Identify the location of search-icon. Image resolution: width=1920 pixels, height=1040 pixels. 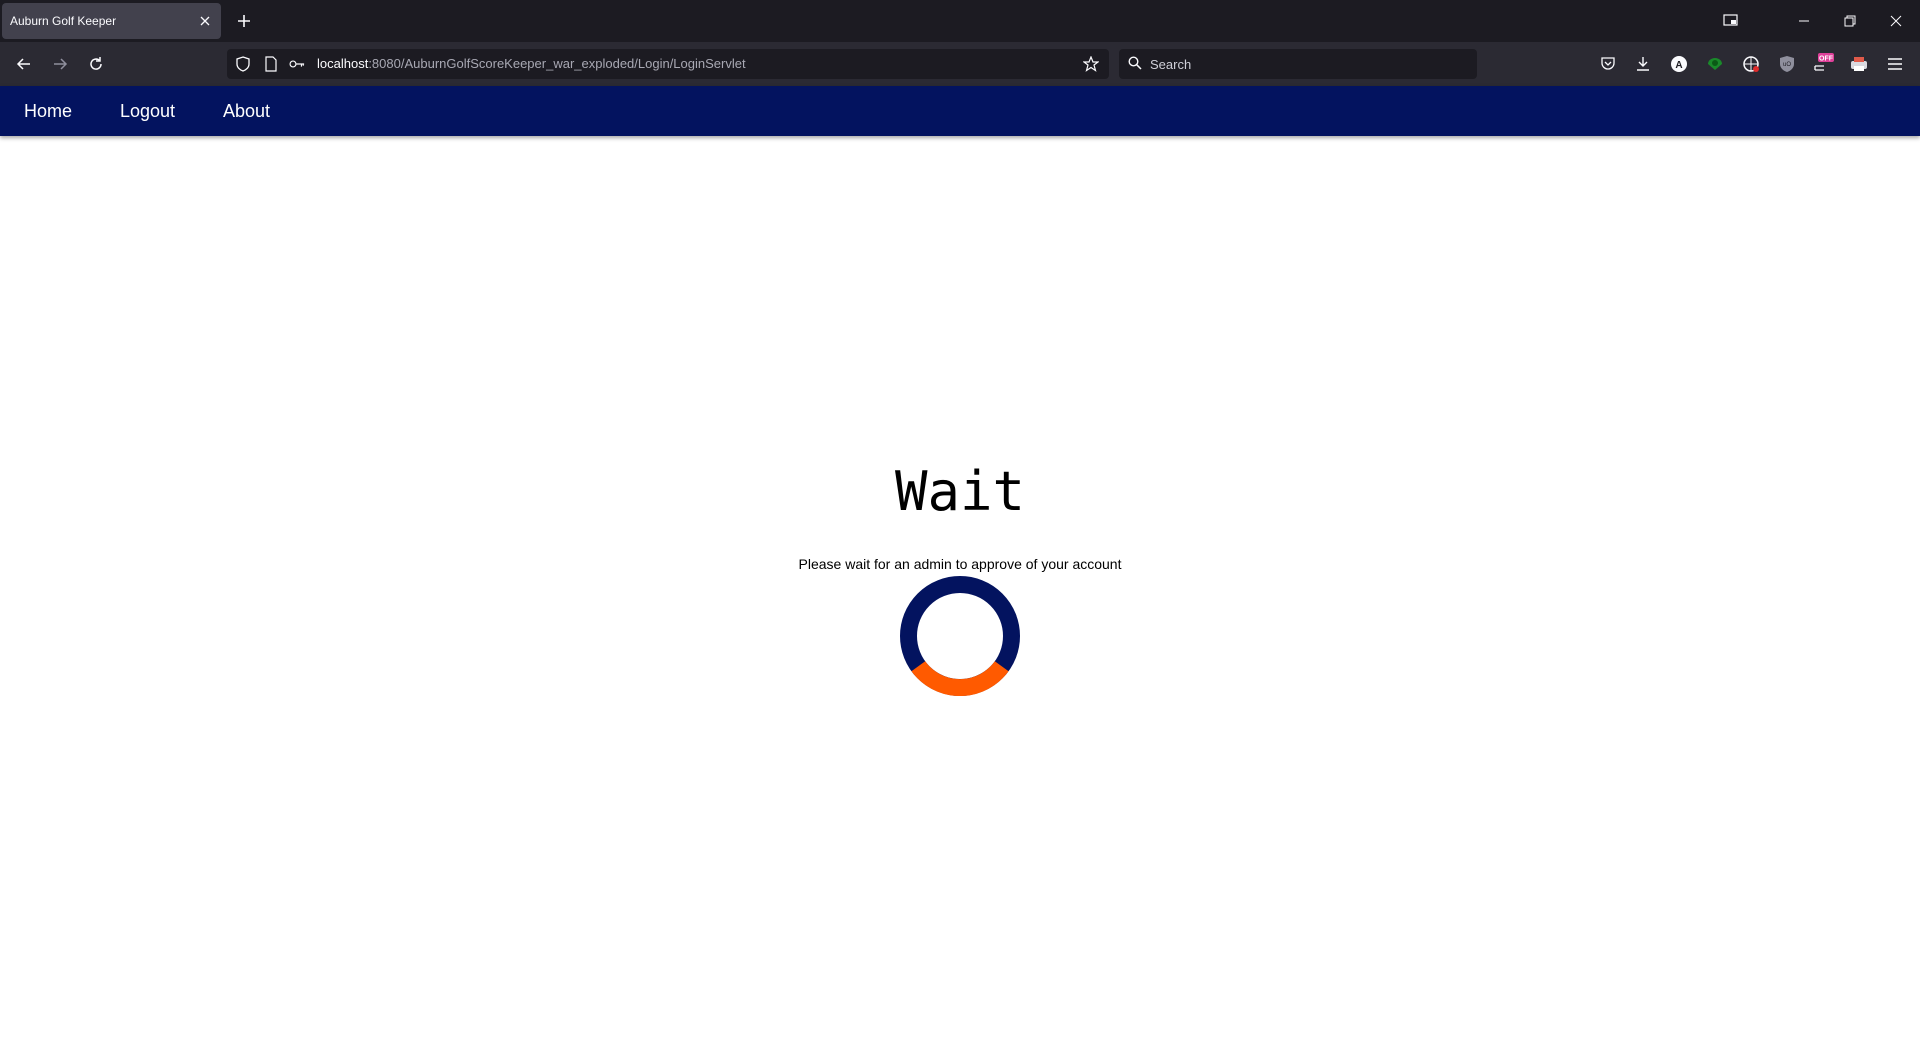
(1135, 65).